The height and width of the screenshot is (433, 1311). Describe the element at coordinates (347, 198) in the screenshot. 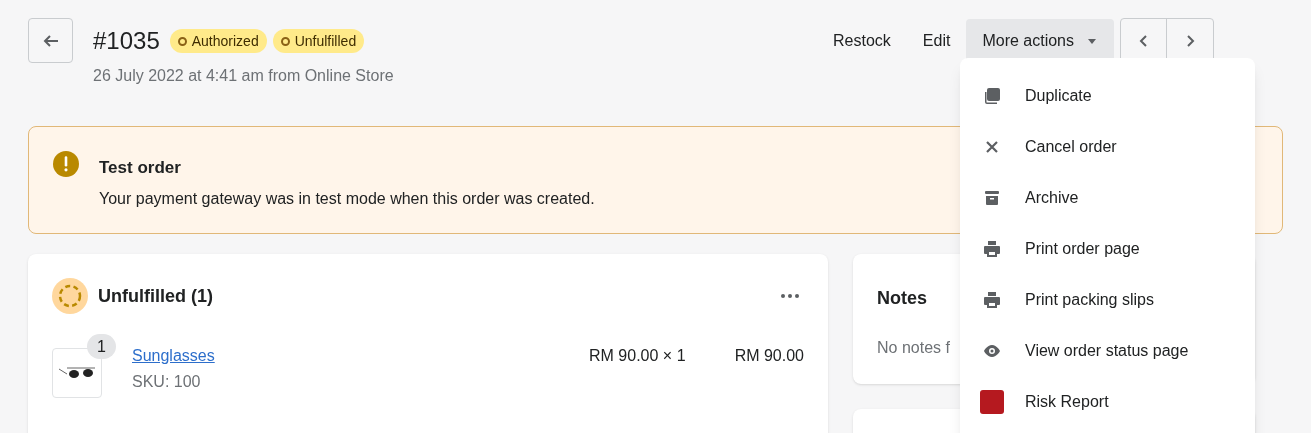

I see `banner-message: Your payment gateway was in test mode when this order was created.` at that location.